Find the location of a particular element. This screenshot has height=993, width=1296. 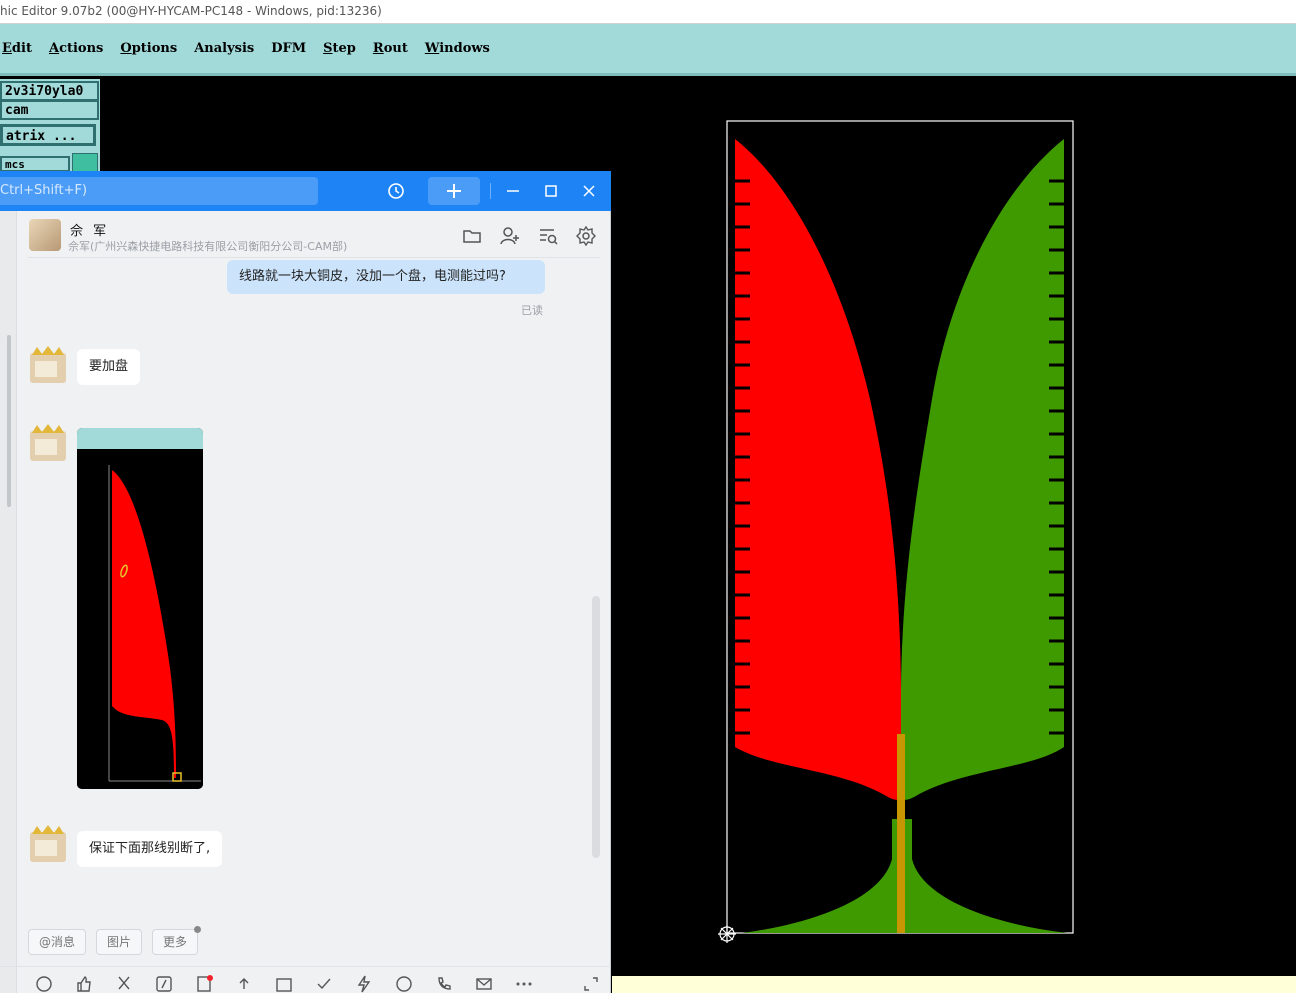

chat-title-bar: Ctrl+Shift+F) is located at coordinates (305, 191).